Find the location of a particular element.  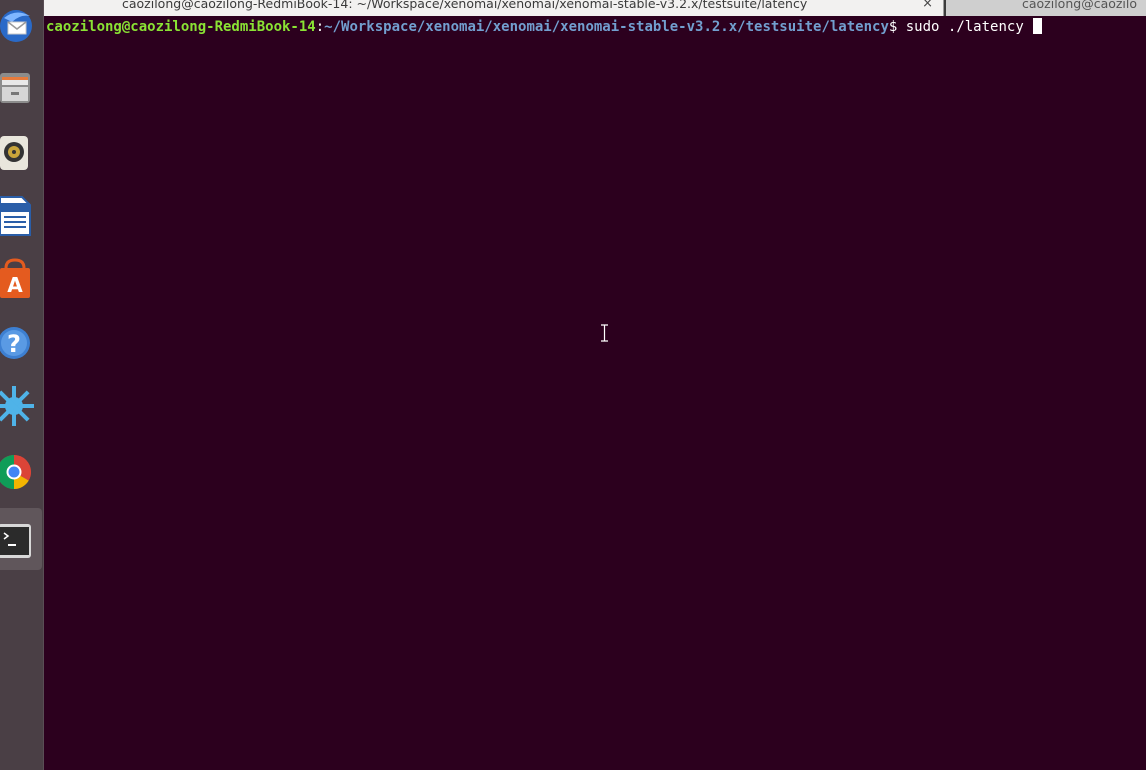

dock-software-center: A is located at coordinates (21, 281).